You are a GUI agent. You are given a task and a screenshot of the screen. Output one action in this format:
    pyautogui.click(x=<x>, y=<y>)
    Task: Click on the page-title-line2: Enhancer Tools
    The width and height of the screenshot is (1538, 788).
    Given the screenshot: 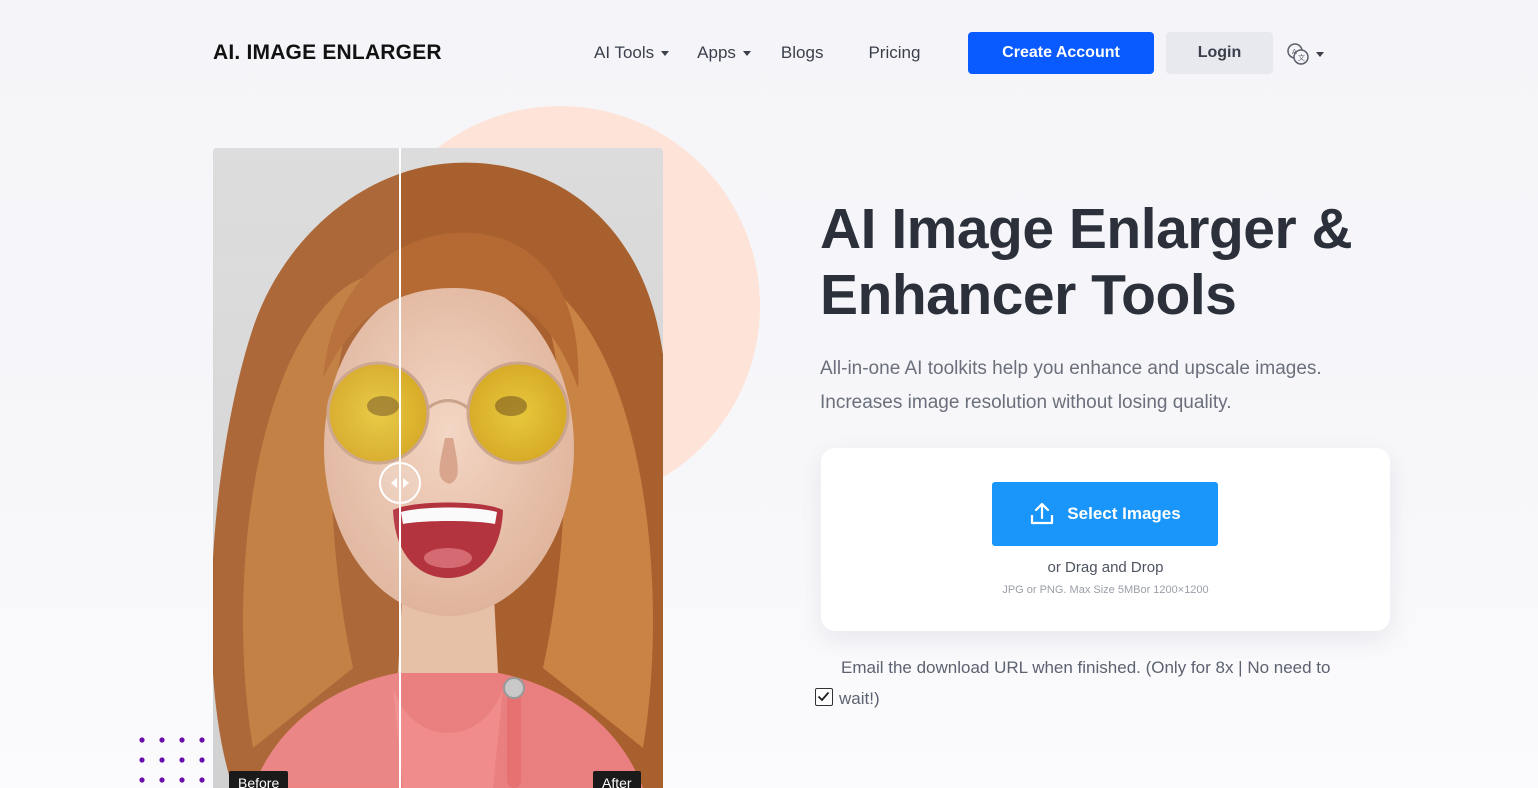 What is the action you would take?
    pyautogui.click(x=1028, y=295)
    